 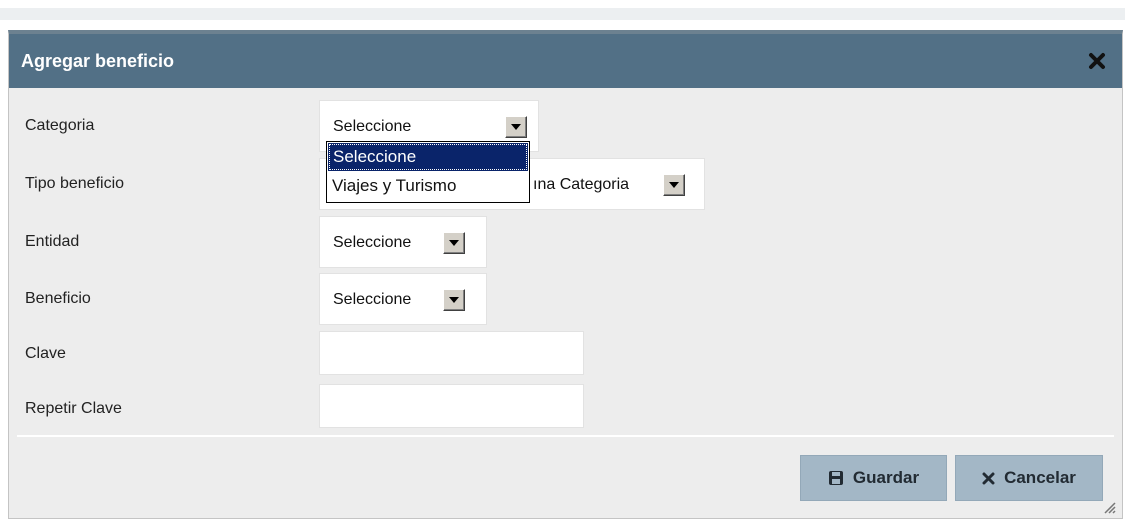 What do you see at coordinates (75, 183) in the screenshot?
I see `tipo-beneficio-label: Tipo beneficio` at bounding box center [75, 183].